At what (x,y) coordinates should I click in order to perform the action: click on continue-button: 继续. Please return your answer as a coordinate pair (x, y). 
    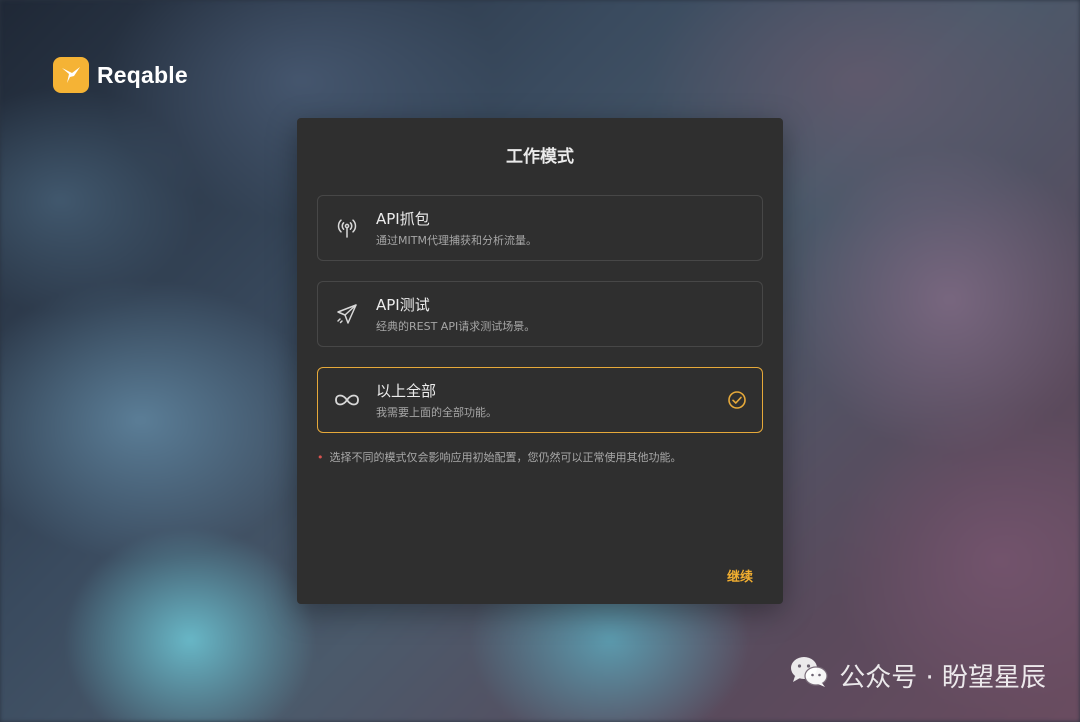
    Looking at the image, I should click on (740, 575).